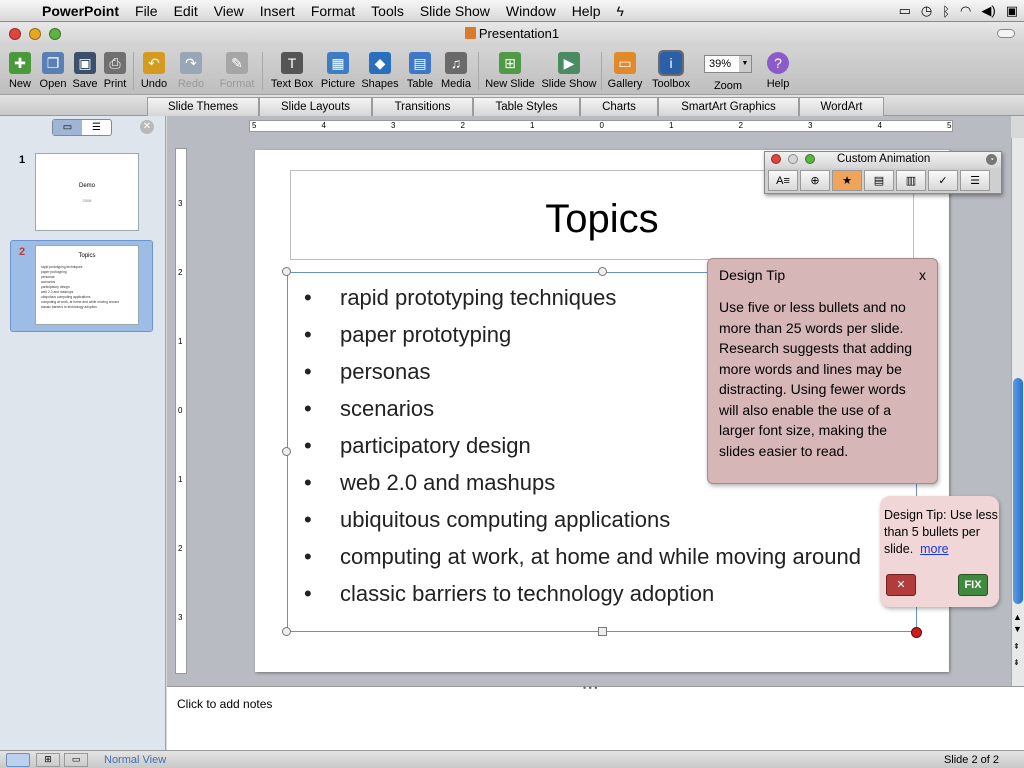  What do you see at coordinates (85, 70) in the screenshot?
I see `save-button: ▣ Save` at bounding box center [85, 70].